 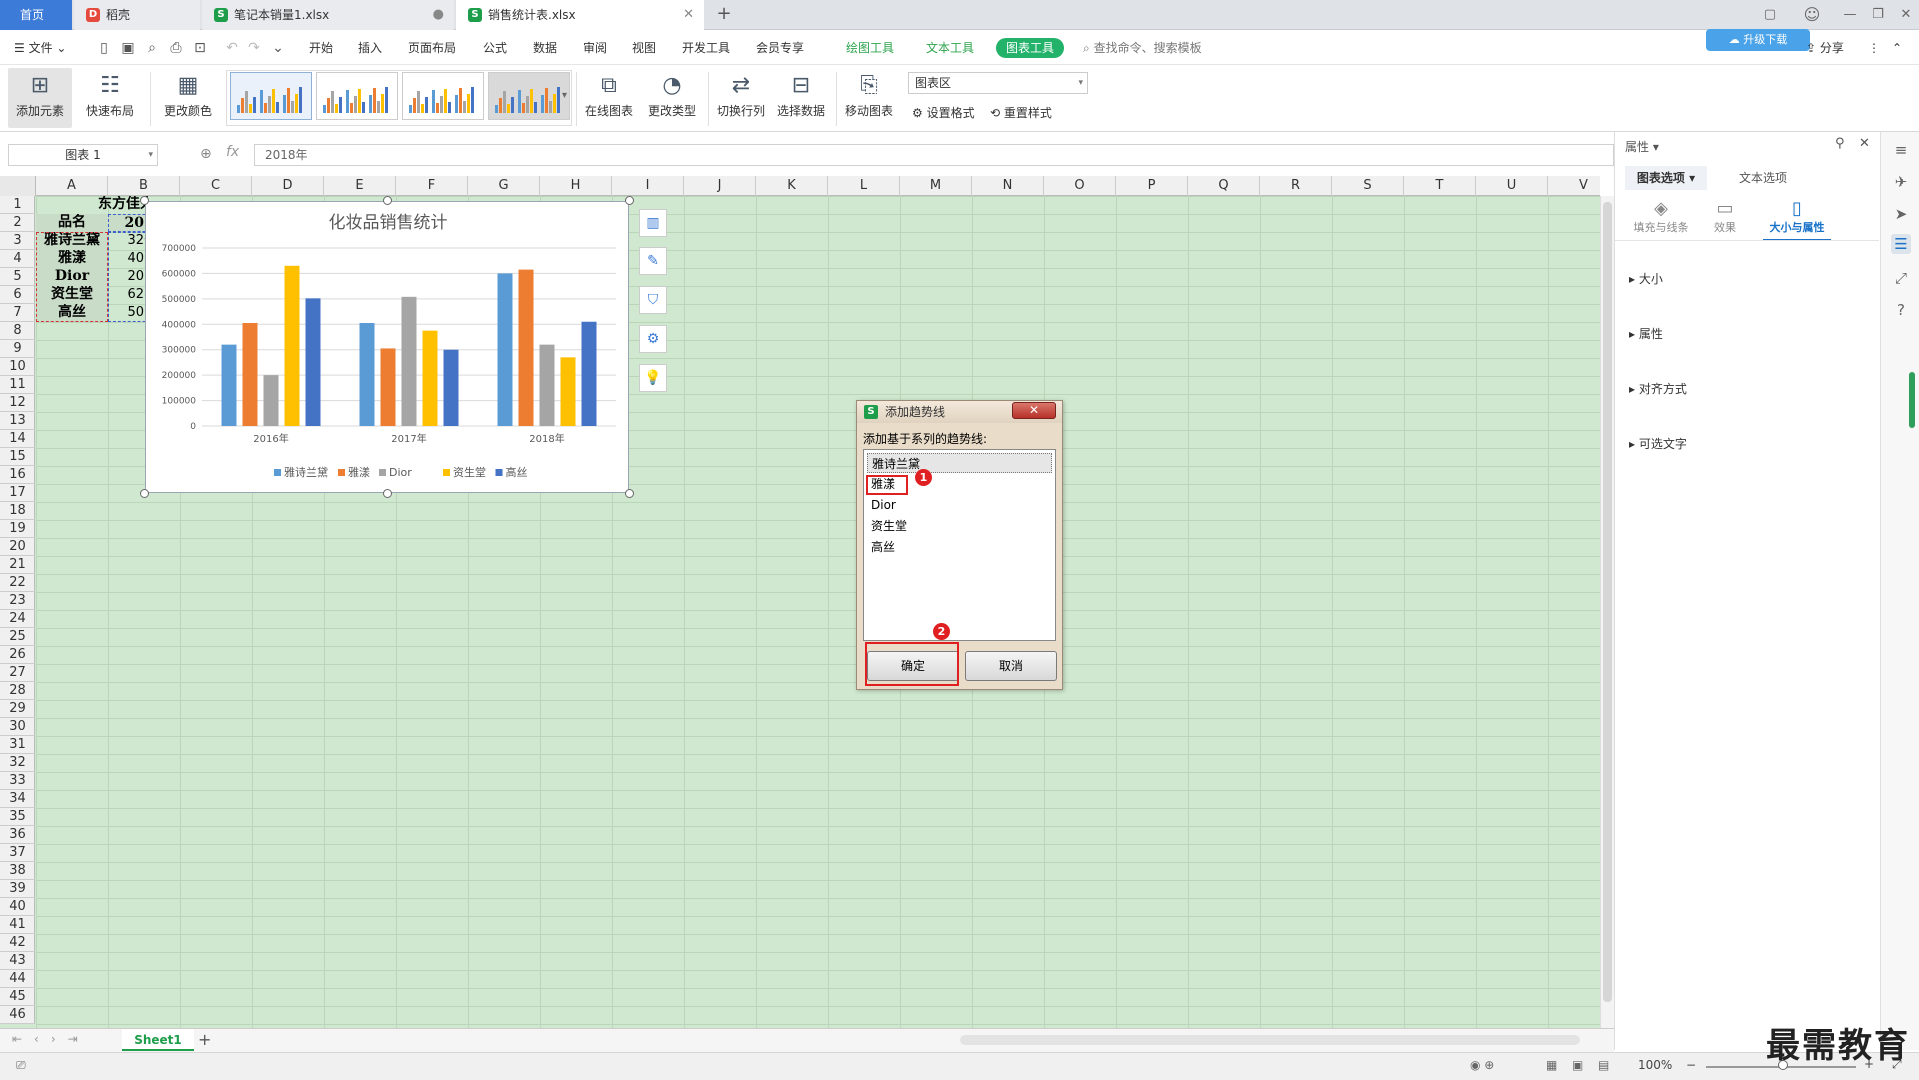 I want to click on menu-data: 数据, so click(x=545, y=48).